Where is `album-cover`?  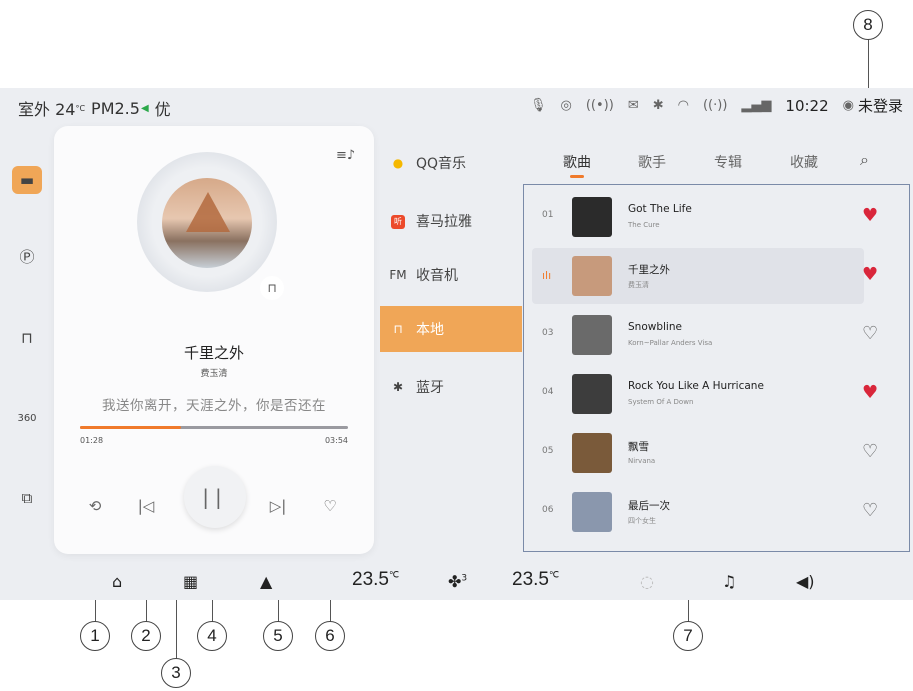
album-cover is located at coordinates (207, 223).